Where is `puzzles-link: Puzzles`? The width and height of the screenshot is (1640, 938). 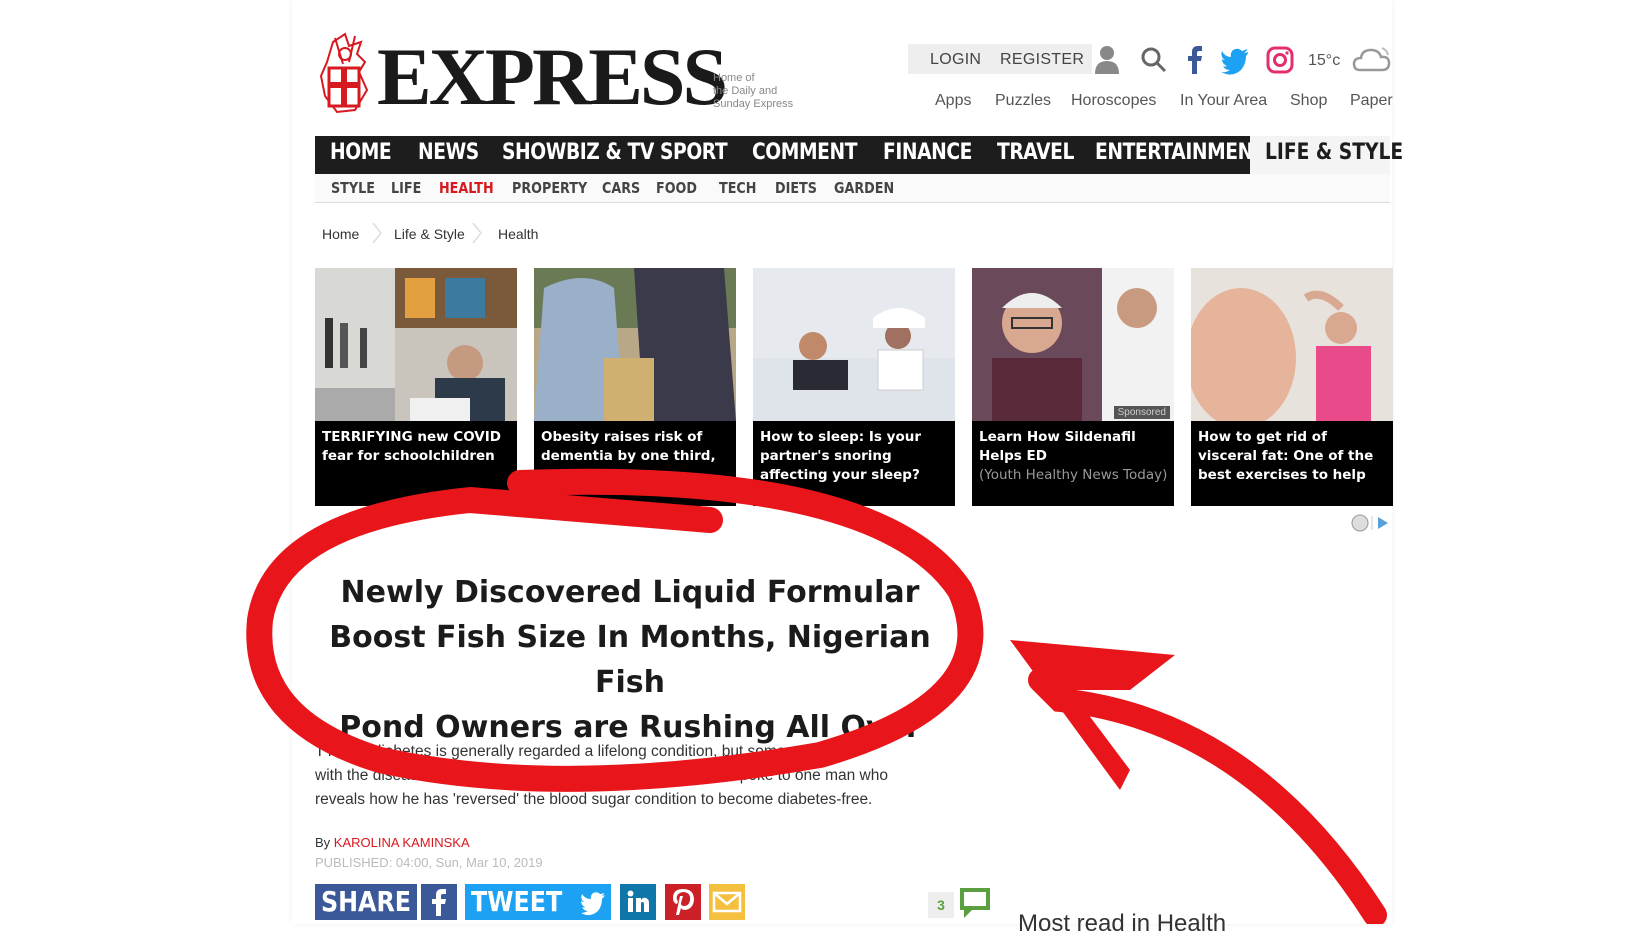
puzzles-link: Puzzles is located at coordinates (1023, 101).